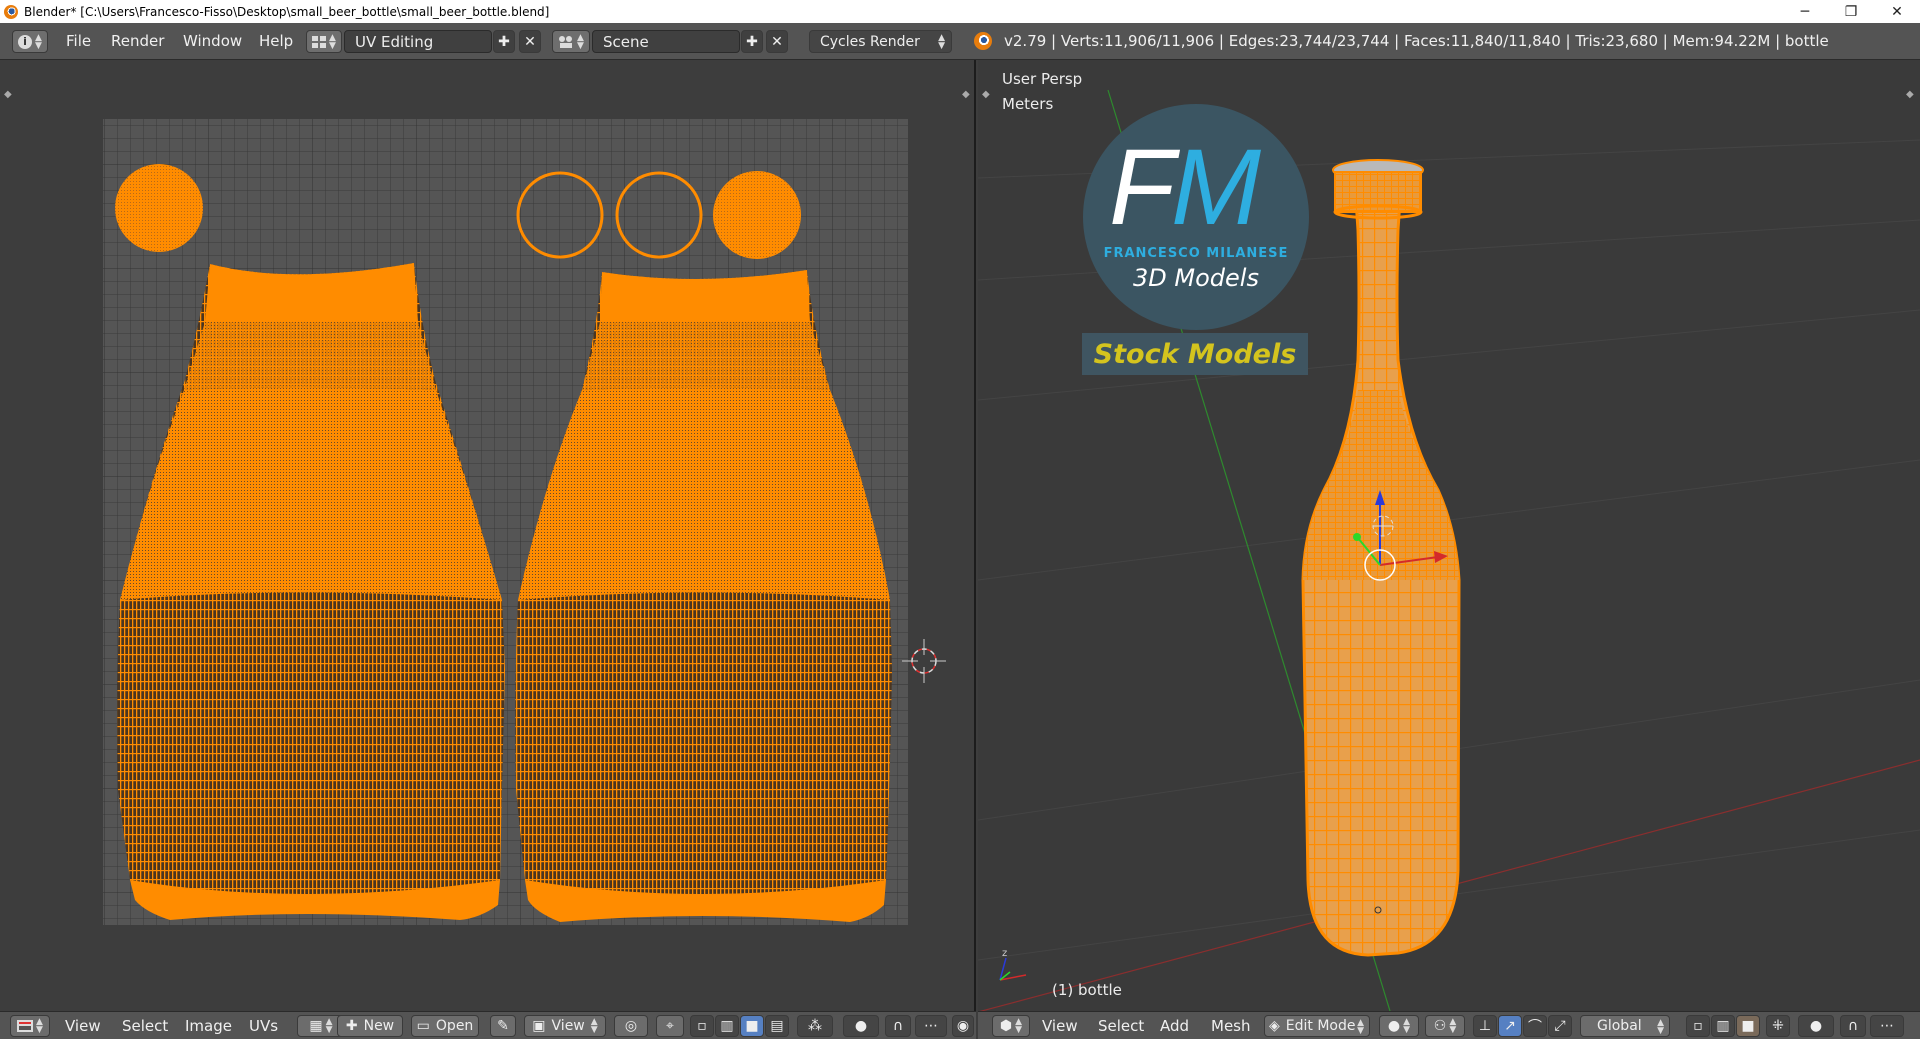  I want to click on scene-browse-button: ▲ ▼, so click(571, 41).